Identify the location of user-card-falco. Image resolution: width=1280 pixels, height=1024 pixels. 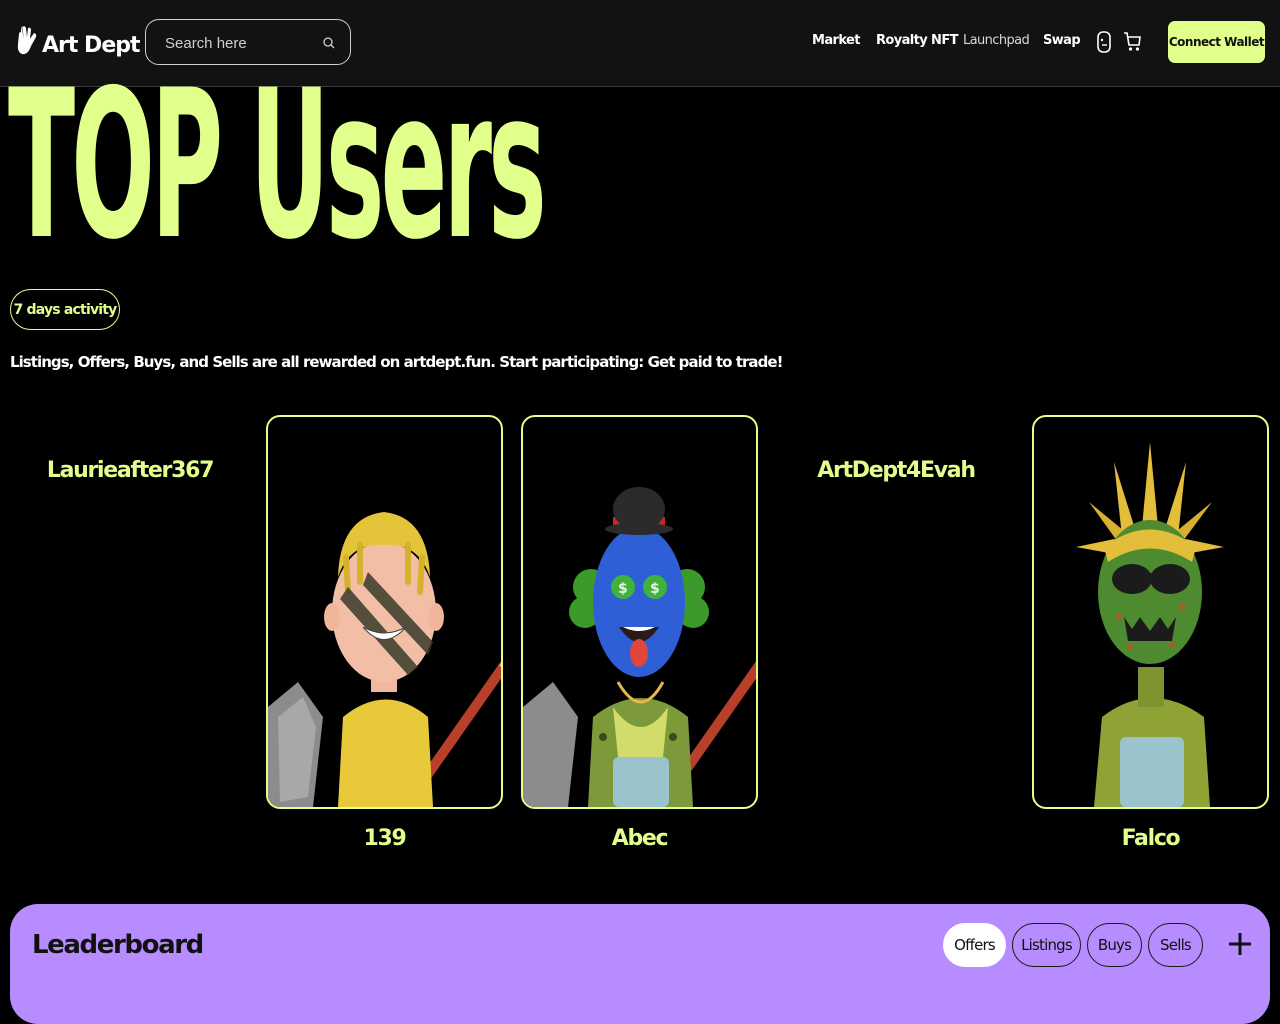
(1150, 612).